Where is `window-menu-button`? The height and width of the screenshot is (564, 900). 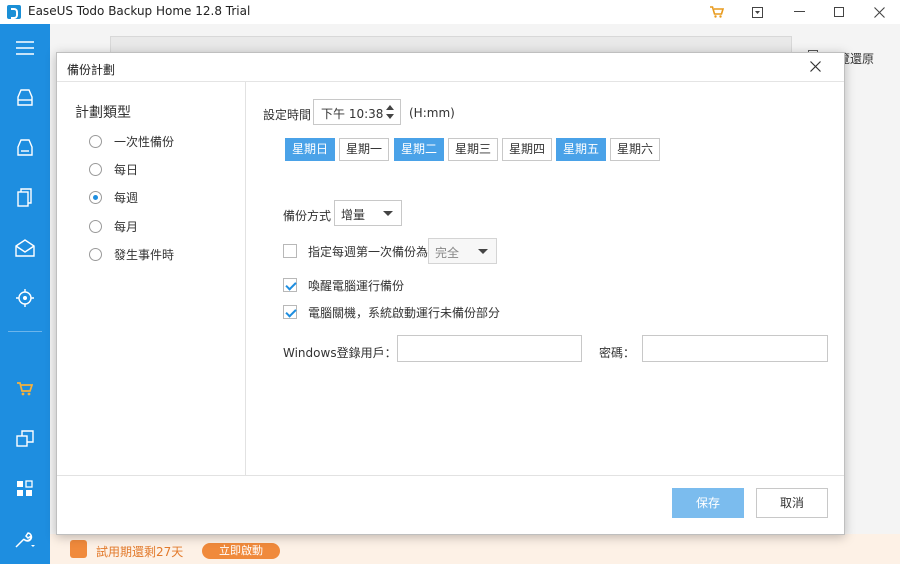
window-menu-button is located at coordinates (757, 12).